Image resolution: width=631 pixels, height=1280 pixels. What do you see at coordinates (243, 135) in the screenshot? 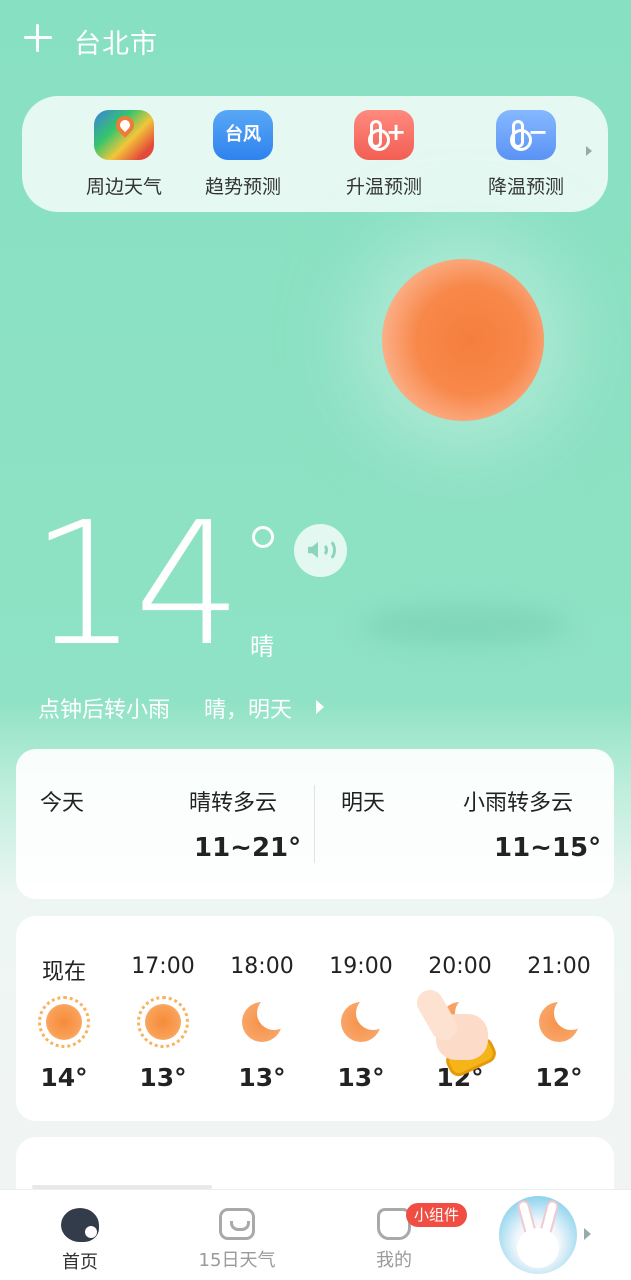
I see `typhoon-icon: 台风` at bounding box center [243, 135].